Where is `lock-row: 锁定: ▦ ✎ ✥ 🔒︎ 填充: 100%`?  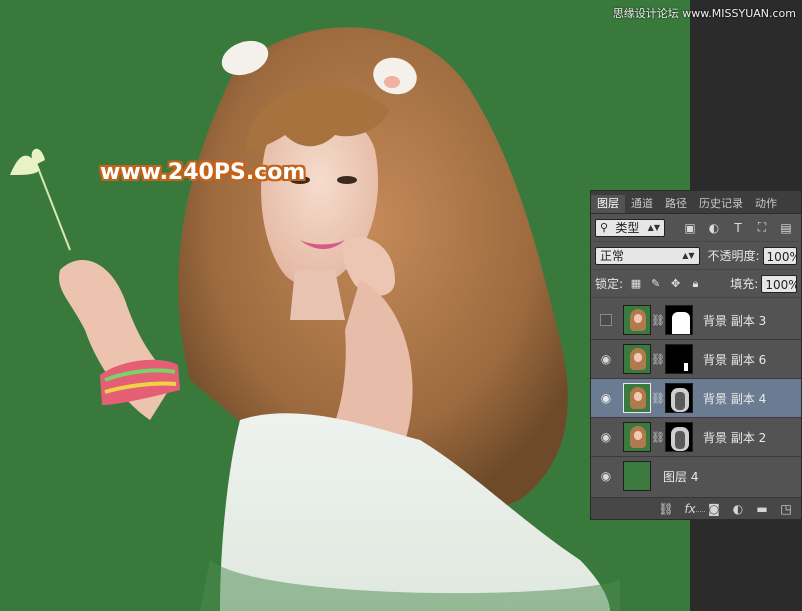
lock-row: 锁定: ▦ ✎ ✥ 🔒︎ 填充: 100% is located at coordinates (696, 284).